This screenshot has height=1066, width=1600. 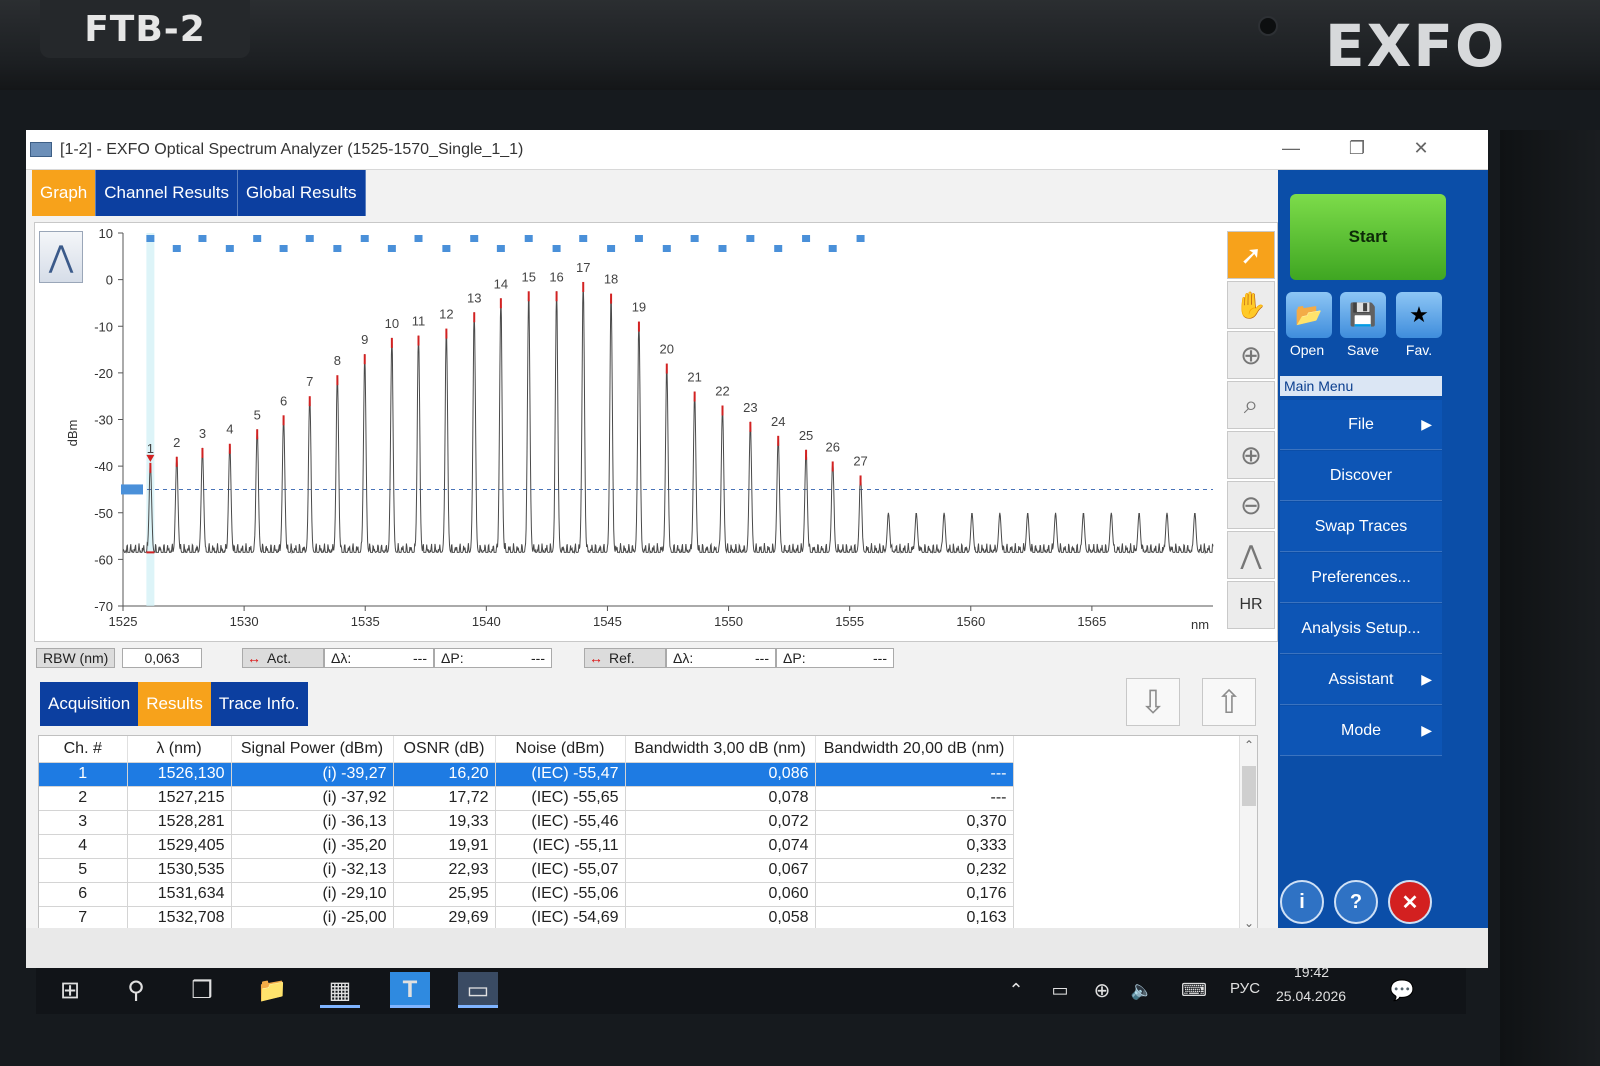 What do you see at coordinates (1368, 237) in the screenshot?
I see `start-button: Start` at bounding box center [1368, 237].